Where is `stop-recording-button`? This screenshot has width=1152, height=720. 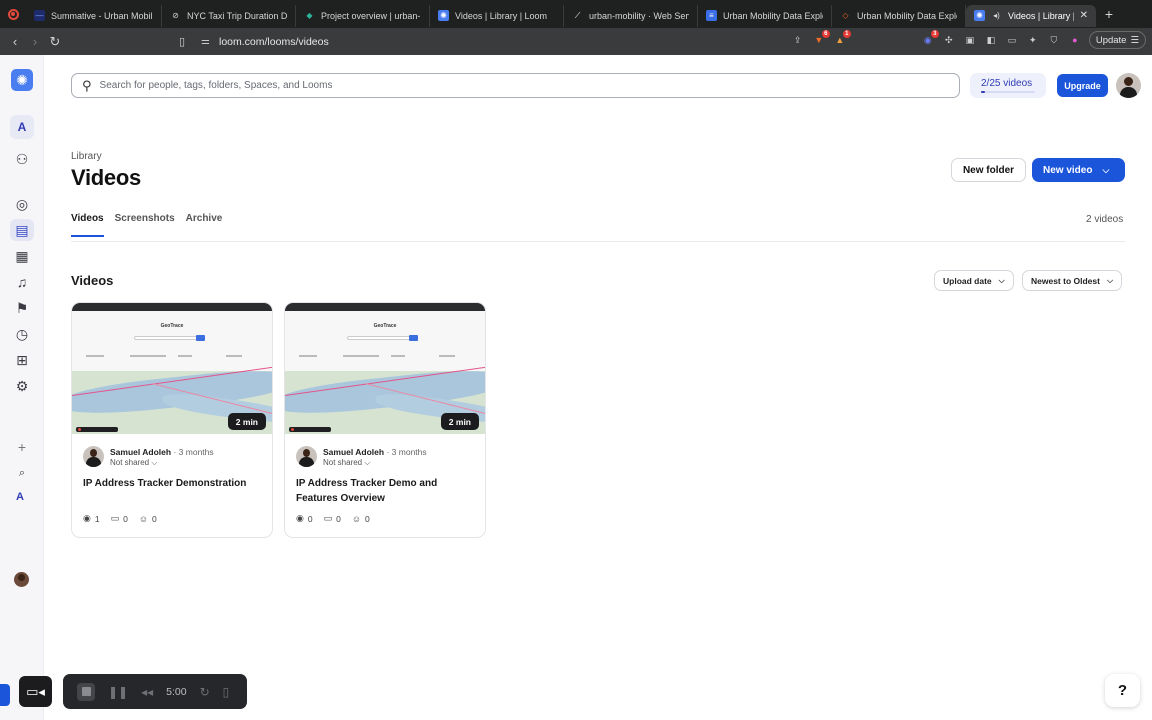 stop-recording-button is located at coordinates (86, 691).